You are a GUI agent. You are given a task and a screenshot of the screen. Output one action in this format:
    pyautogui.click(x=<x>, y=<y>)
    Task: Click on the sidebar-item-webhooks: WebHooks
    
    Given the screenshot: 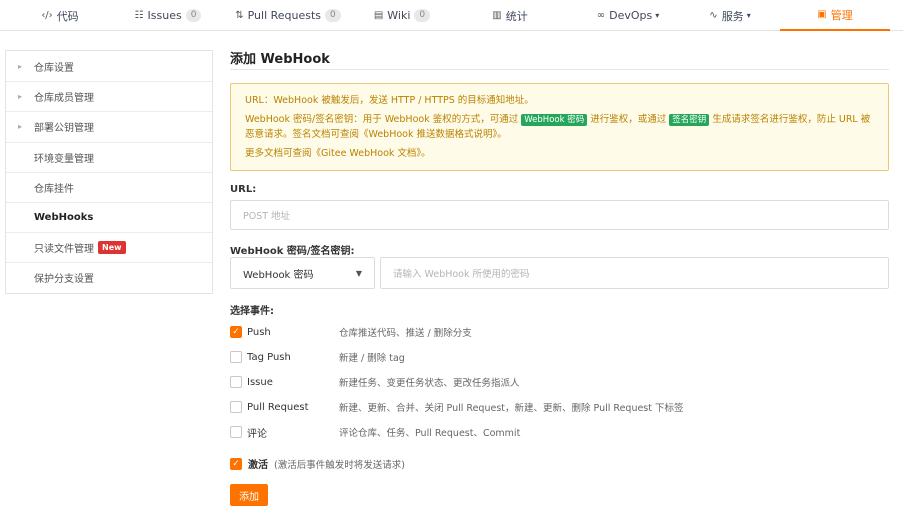 What is the action you would take?
    pyautogui.click(x=109, y=216)
    